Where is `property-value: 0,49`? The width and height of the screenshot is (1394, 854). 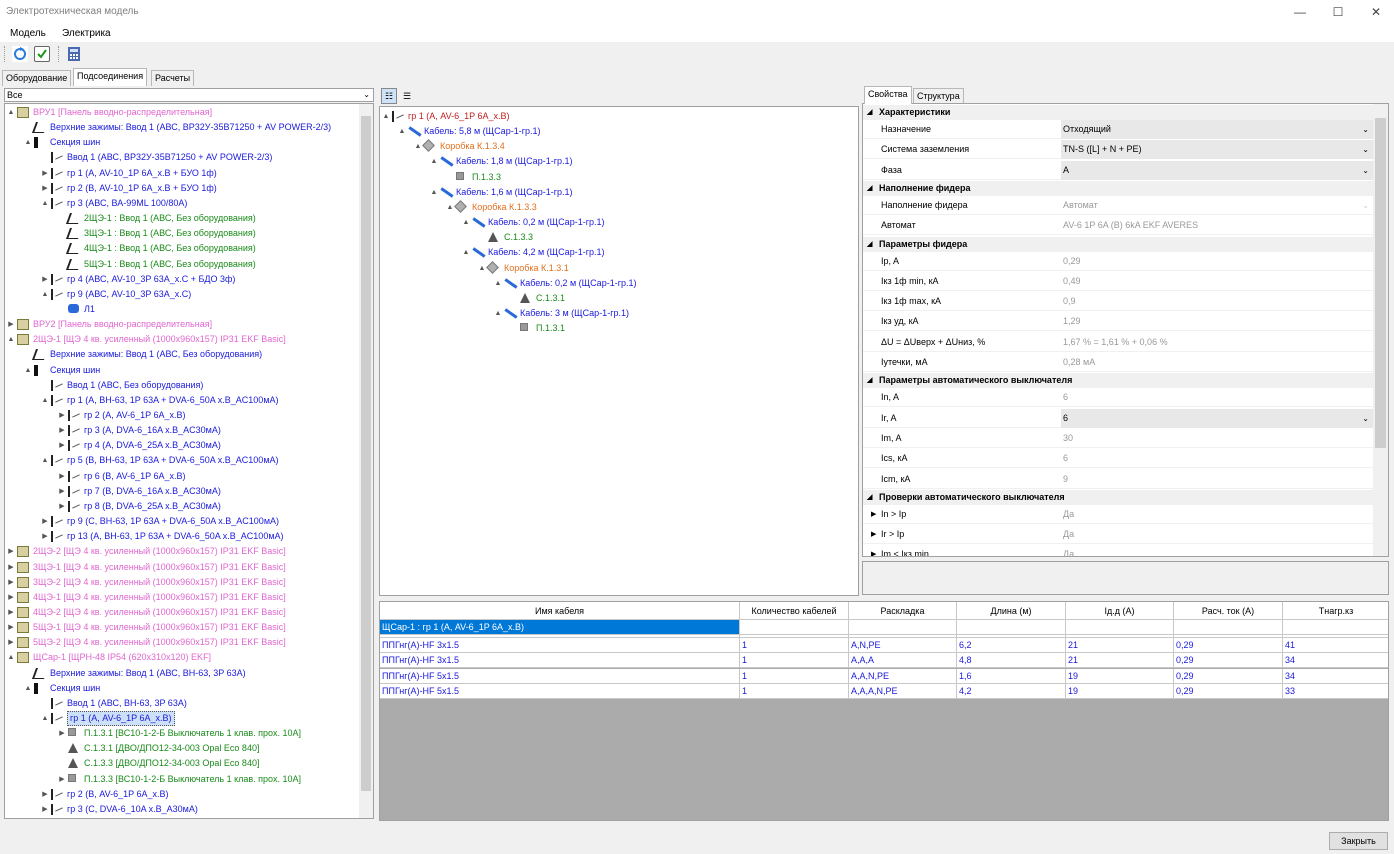
property-value: 0,49 is located at coordinates (1217, 281).